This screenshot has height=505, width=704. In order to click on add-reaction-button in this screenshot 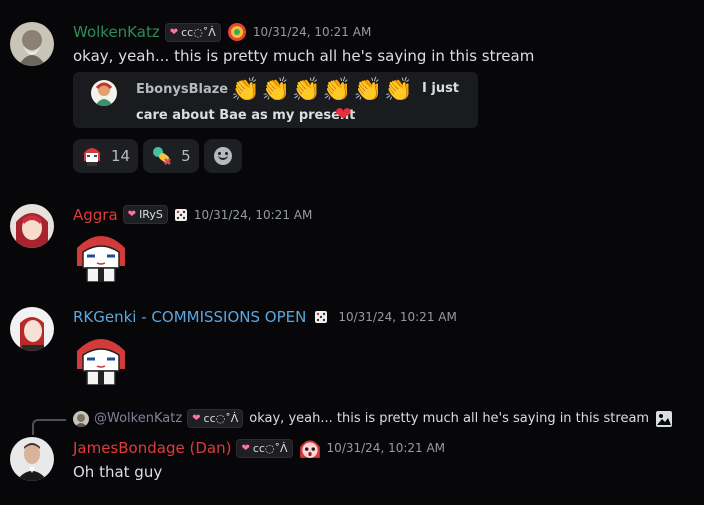, I will do `click(222, 156)`.